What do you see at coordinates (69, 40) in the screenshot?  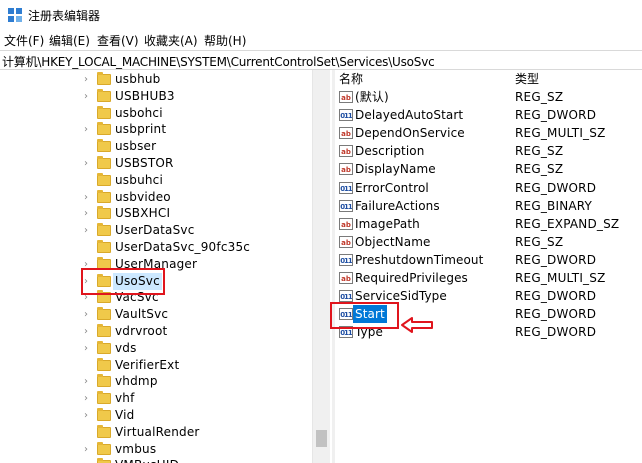 I see `menu-edit: 编辑(E)` at bounding box center [69, 40].